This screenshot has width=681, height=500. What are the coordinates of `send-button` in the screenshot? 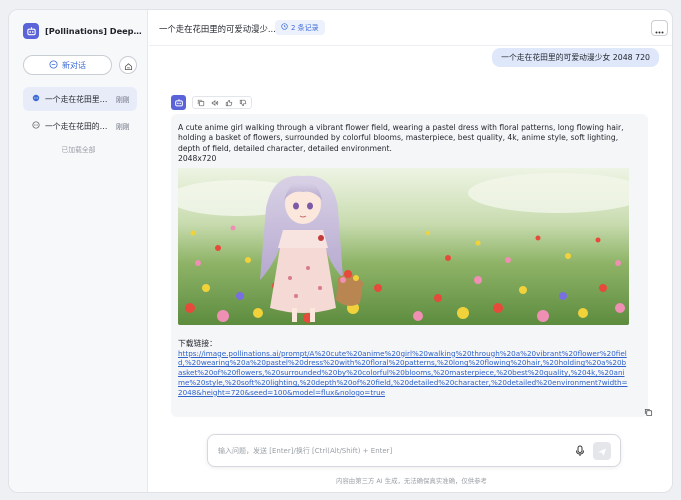 It's located at (602, 451).